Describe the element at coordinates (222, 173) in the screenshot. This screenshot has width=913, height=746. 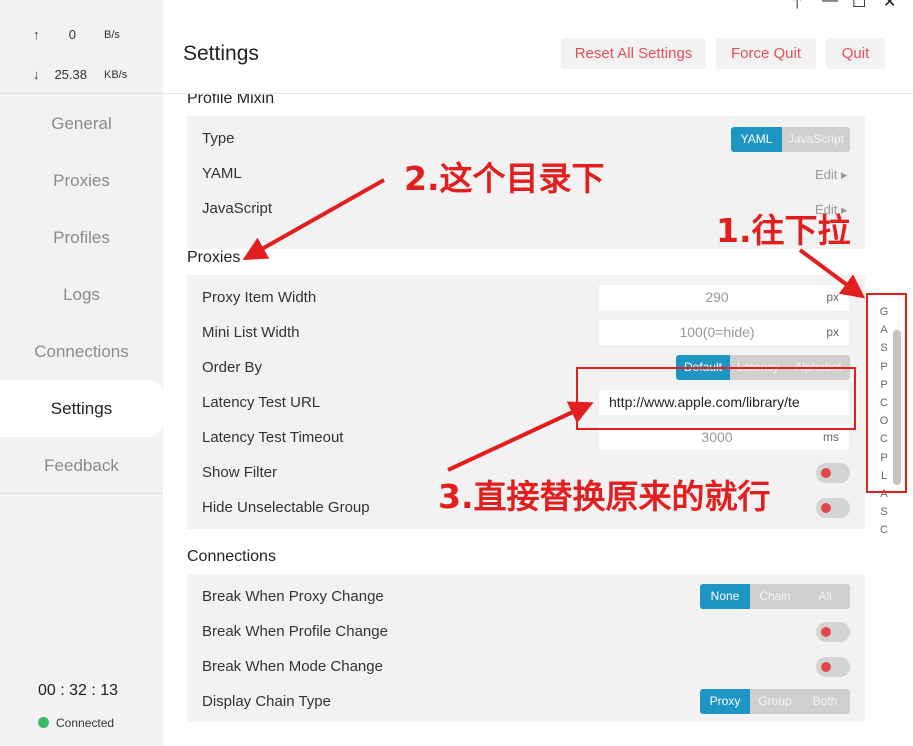
I see `yaml-label: YAML` at that location.